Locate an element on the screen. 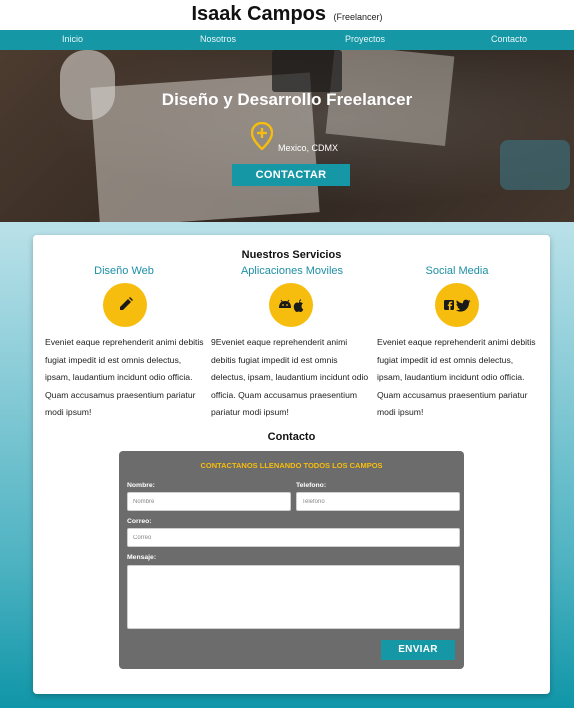  nombre-input is located at coordinates (209, 501).